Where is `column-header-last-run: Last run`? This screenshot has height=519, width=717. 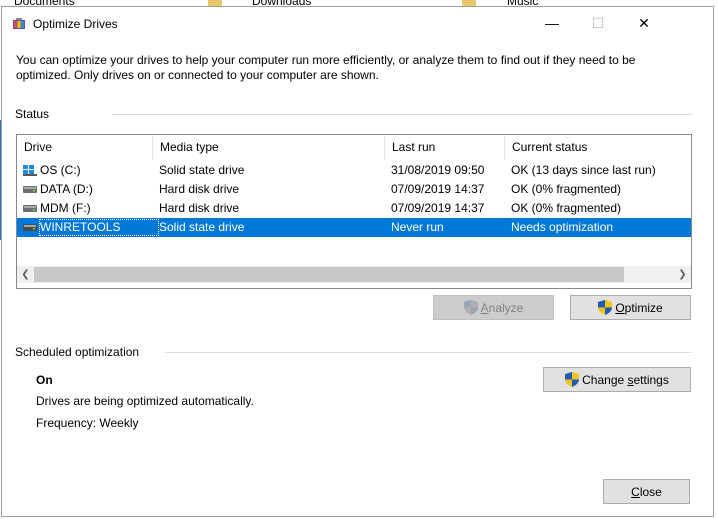
column-header-last-run: Last run is located at coordinates (445, 147).